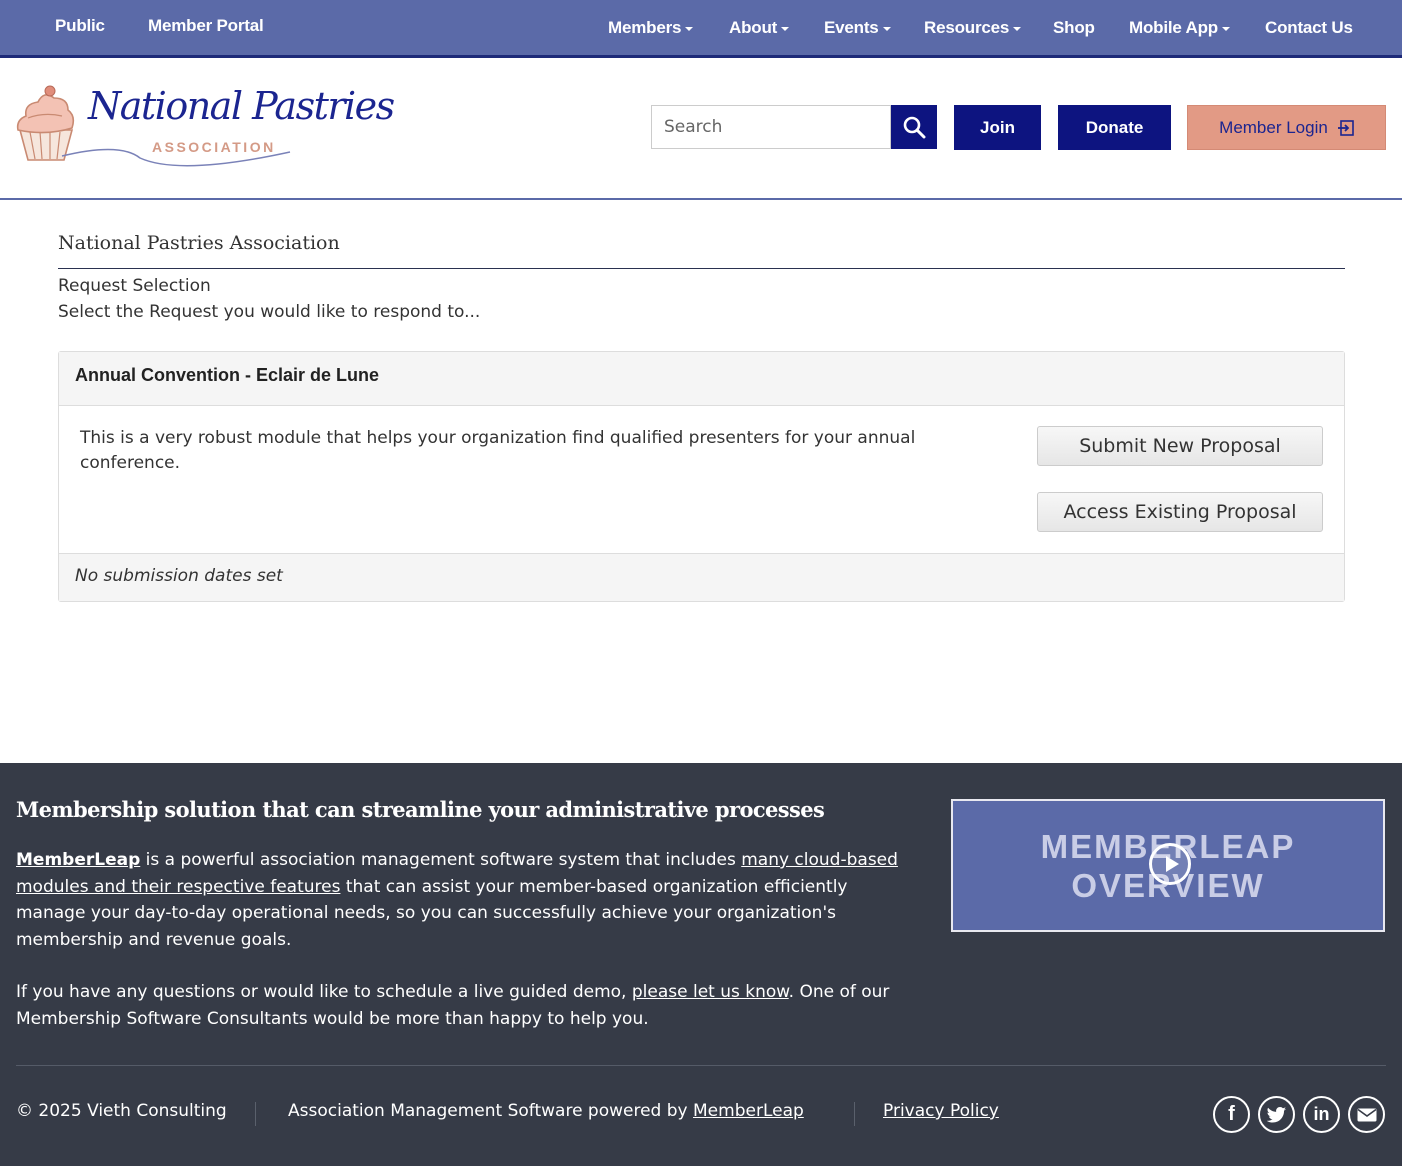 This screenshot has height=1166, width=1402. Describe the element at coordinates (1173, 27) in the screenshot. I see `nav-mobile-app-label: Mobile App` at that location.